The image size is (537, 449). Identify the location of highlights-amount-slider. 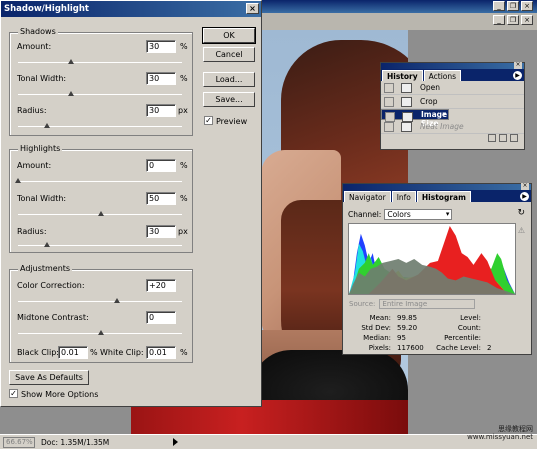
(98, 180).